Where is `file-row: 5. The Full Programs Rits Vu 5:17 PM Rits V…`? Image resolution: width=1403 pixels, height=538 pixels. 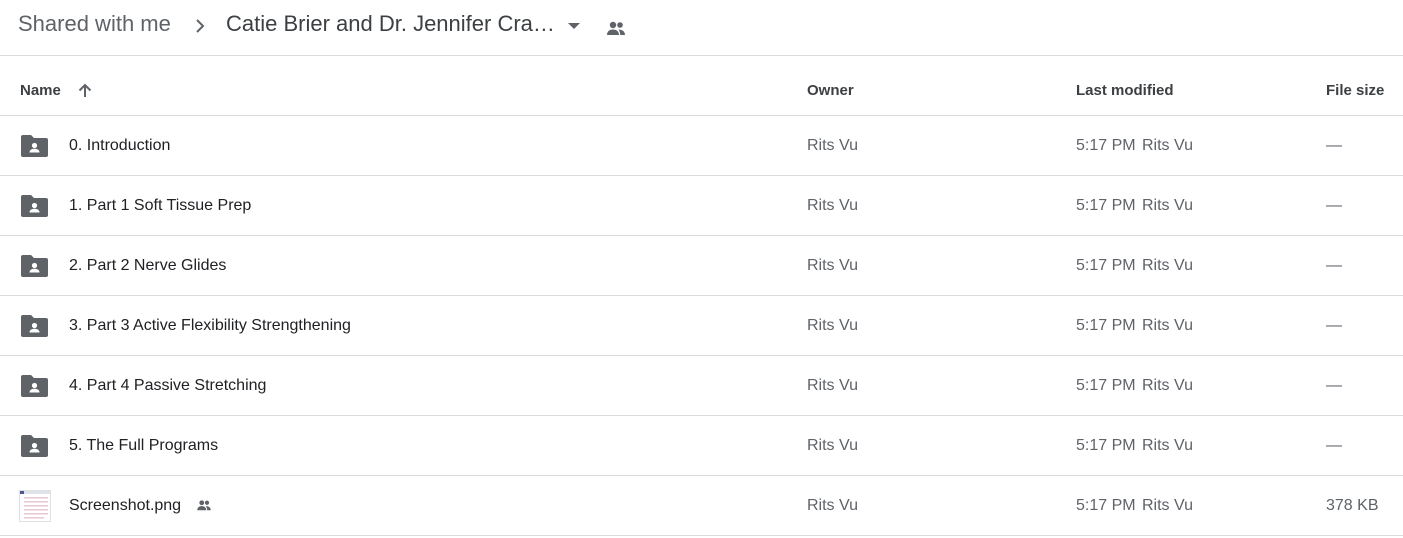 file-row: 5. The Full Programs Rits Vu 5:17 PM Rits V… is located at coordinates (701, 446).